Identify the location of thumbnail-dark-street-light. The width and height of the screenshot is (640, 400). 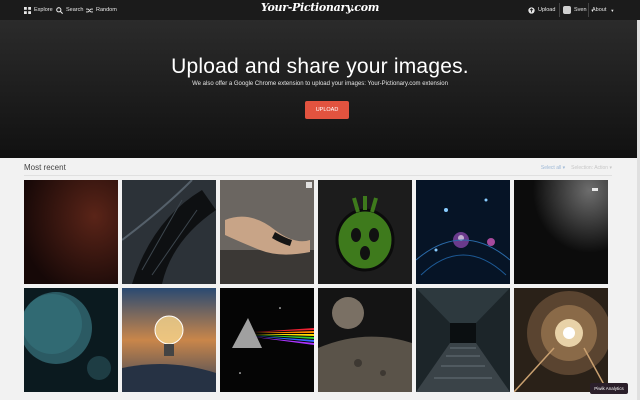
(561, 232).